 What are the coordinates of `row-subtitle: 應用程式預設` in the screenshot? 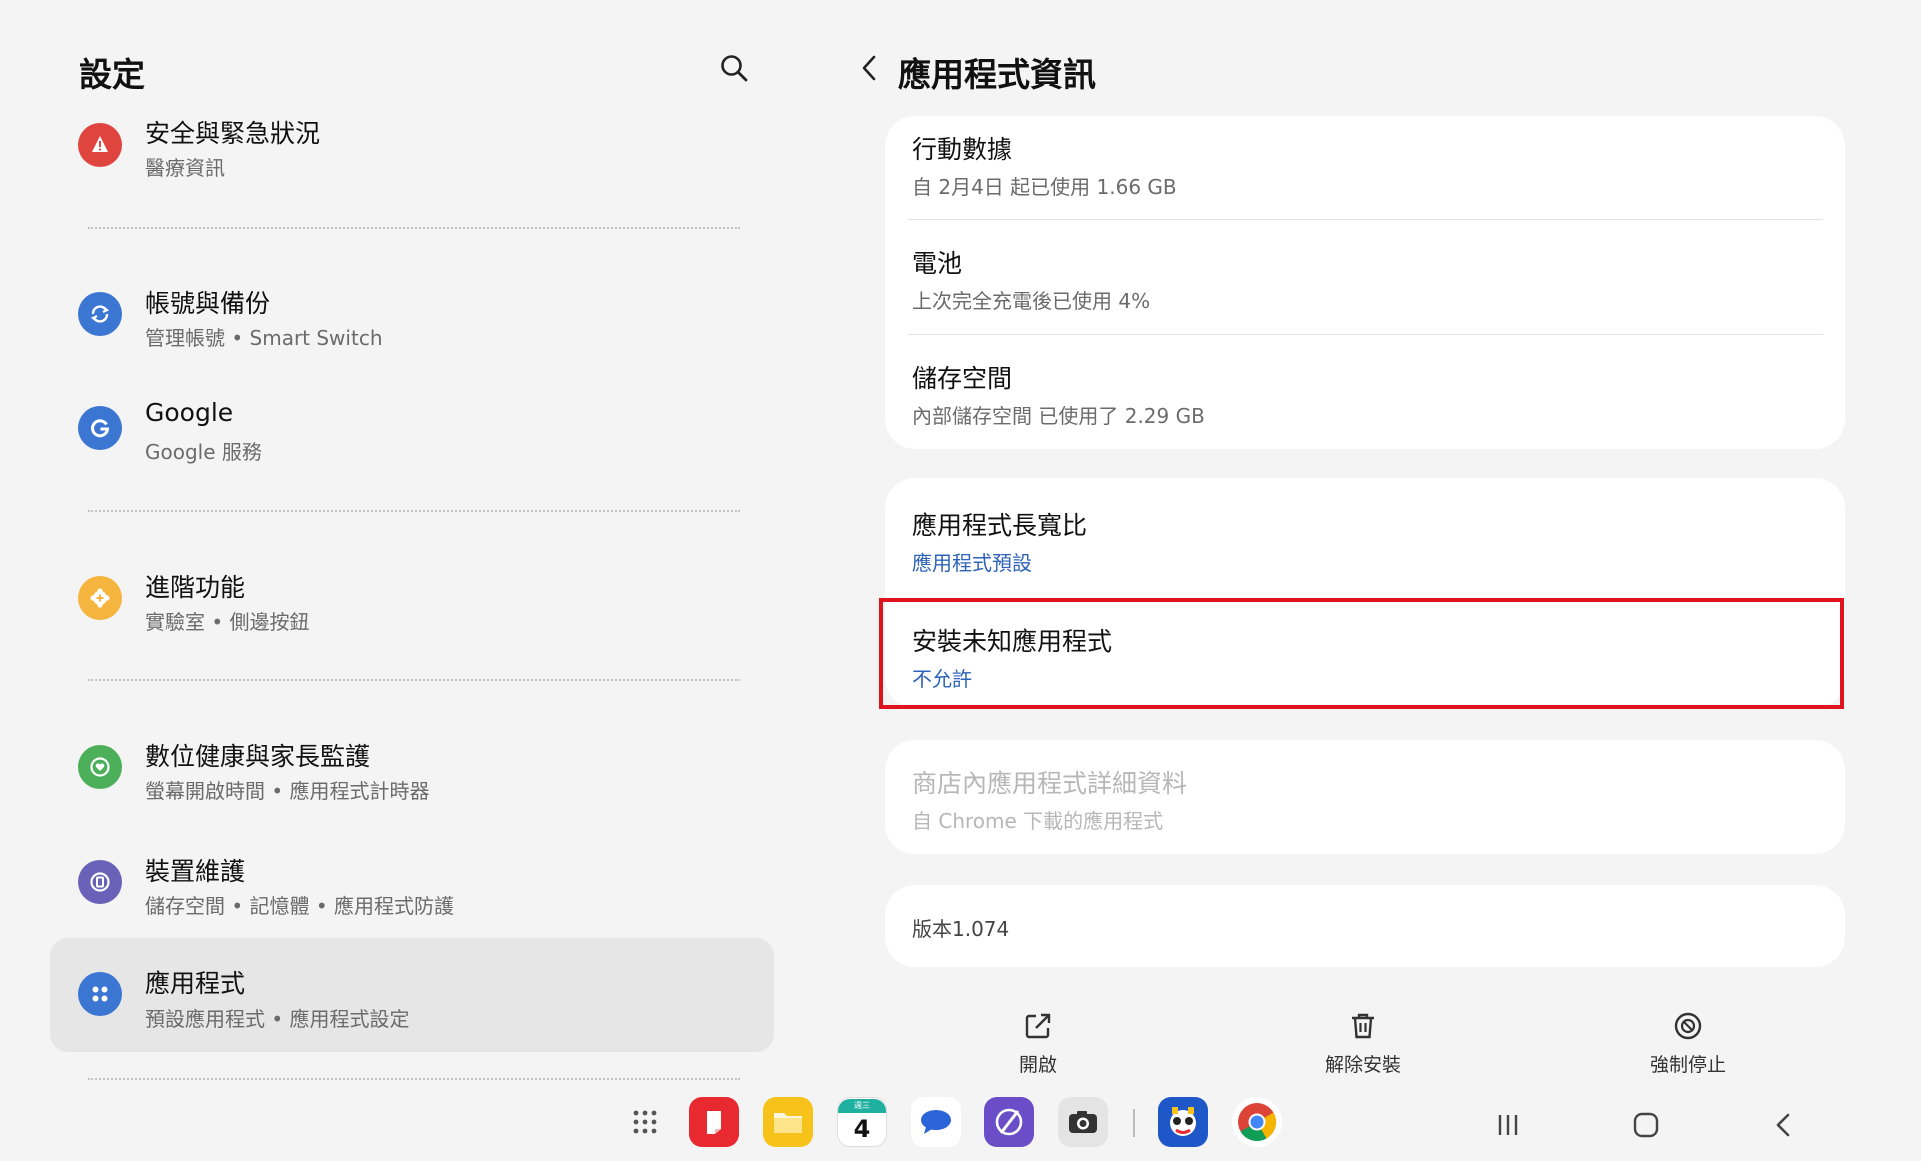 It's located at (972, 563).